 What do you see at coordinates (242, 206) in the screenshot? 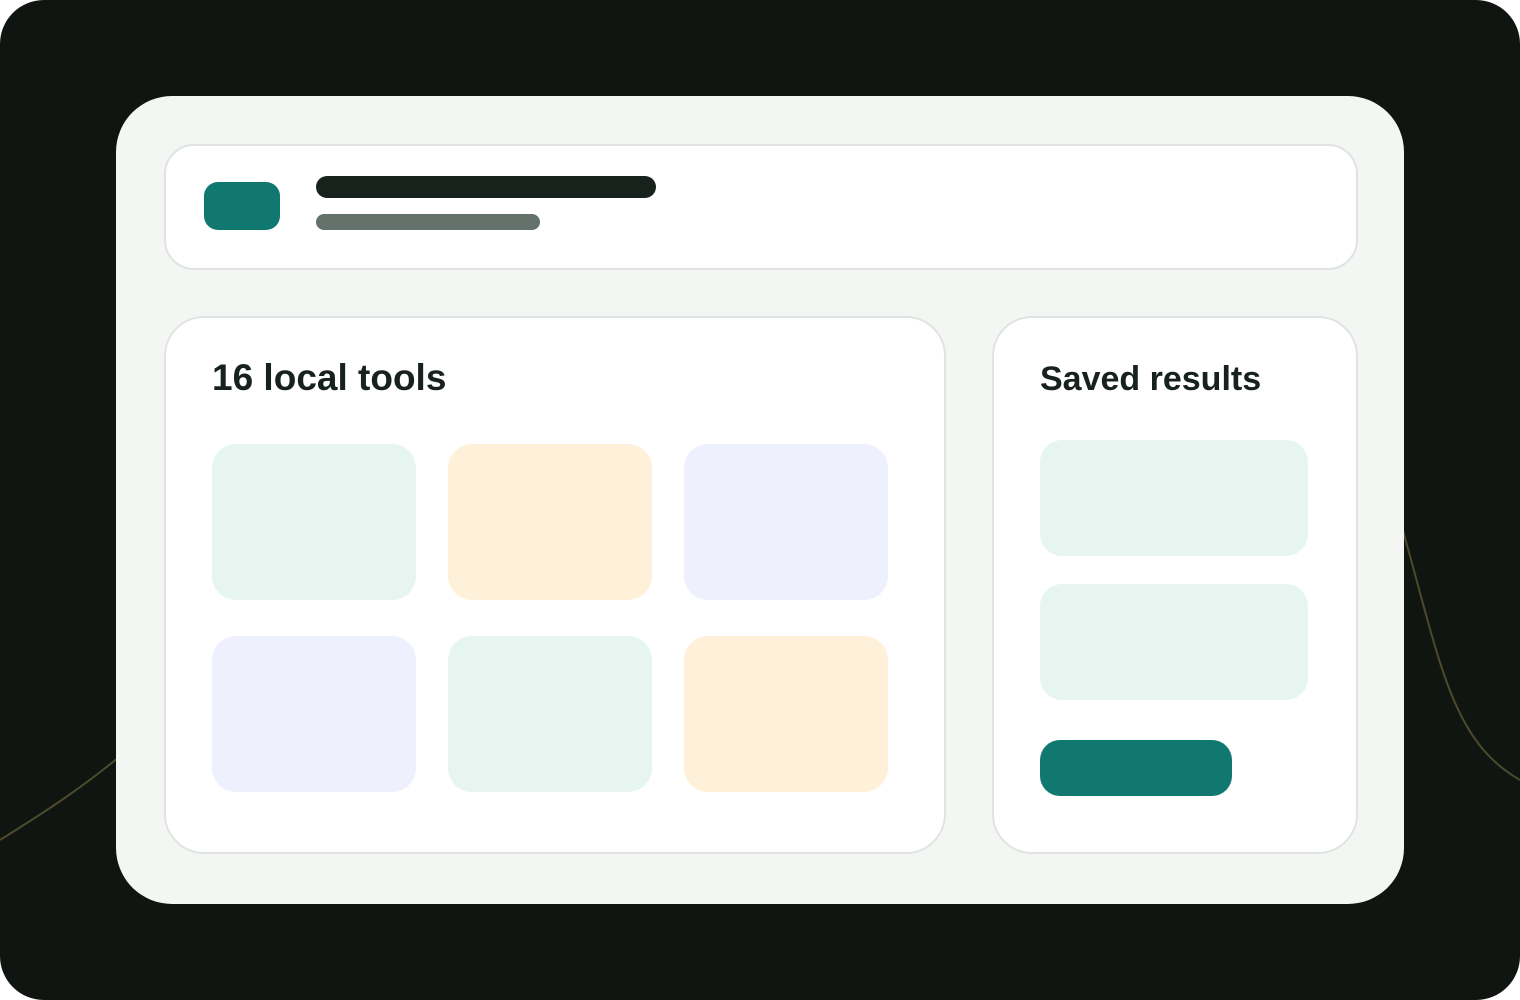
I see `logo-icon` at bounding box center [242, 206].